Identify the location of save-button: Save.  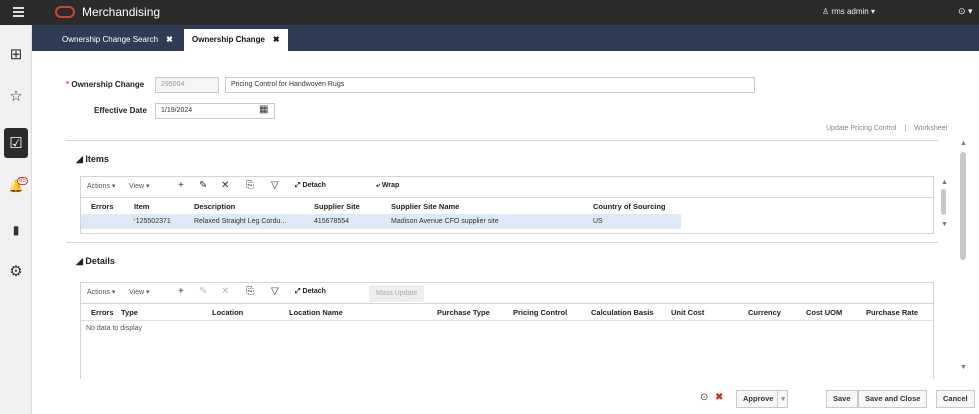
(842, 399).